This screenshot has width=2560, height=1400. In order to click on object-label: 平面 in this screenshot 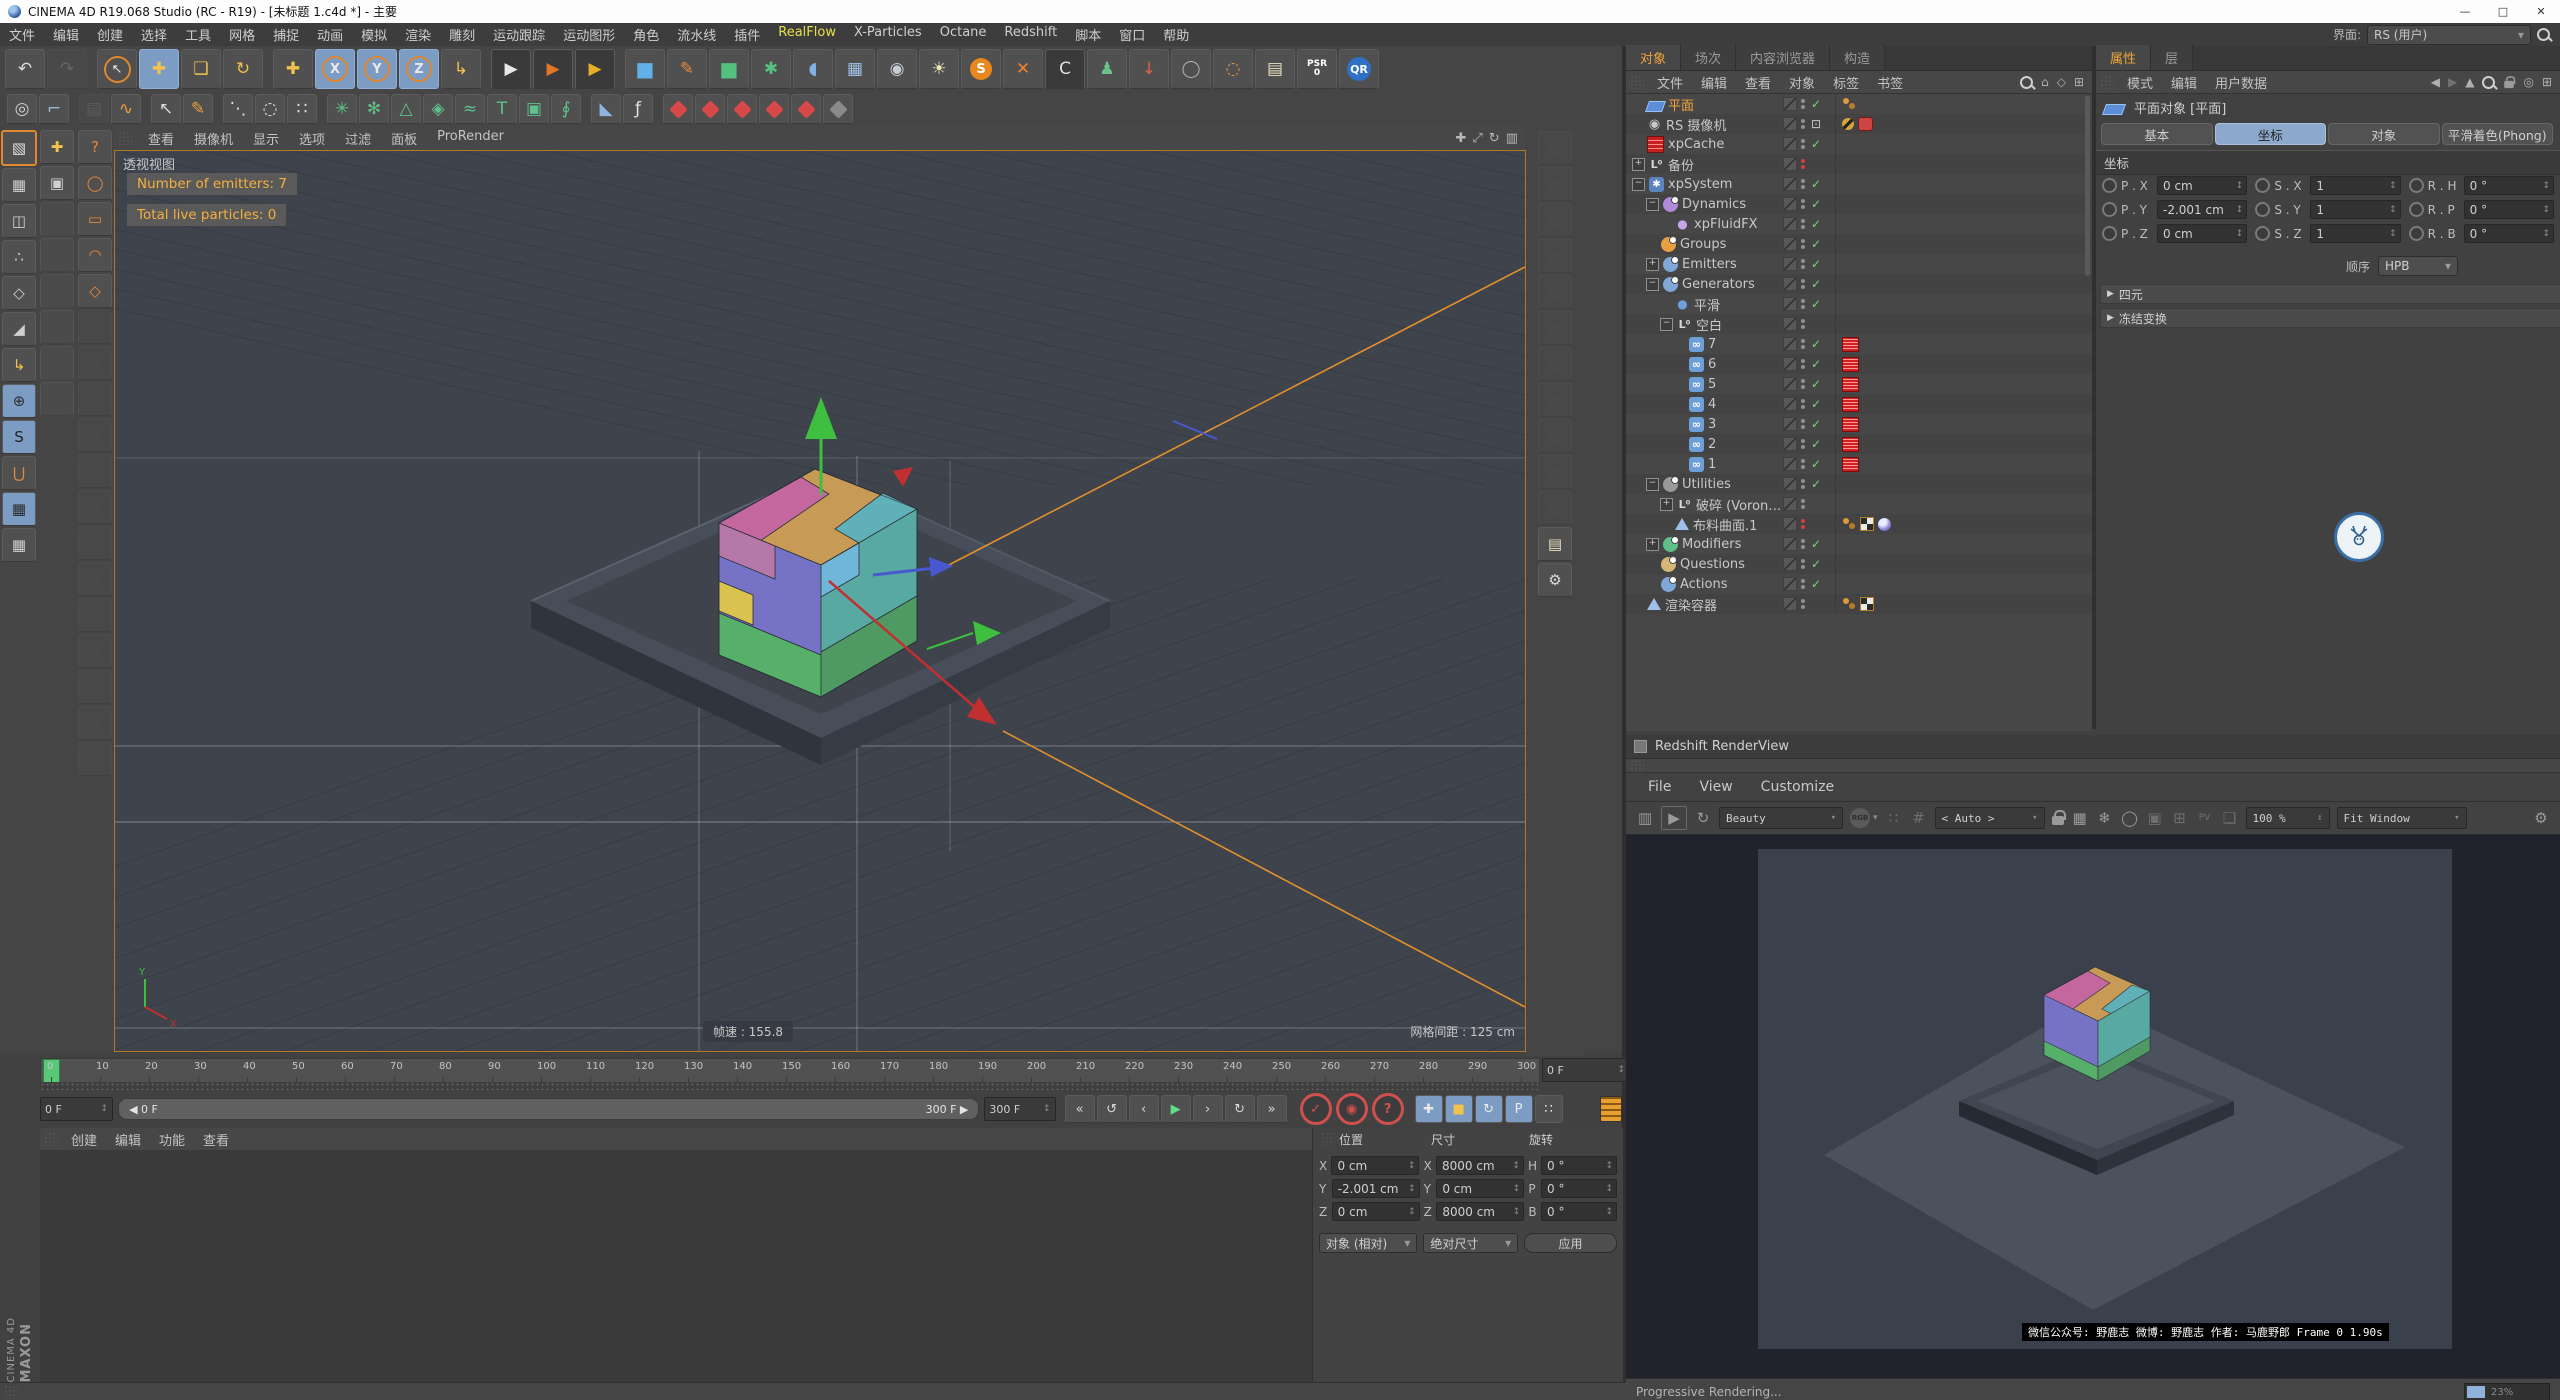, I will do `click(1725, 104)`.